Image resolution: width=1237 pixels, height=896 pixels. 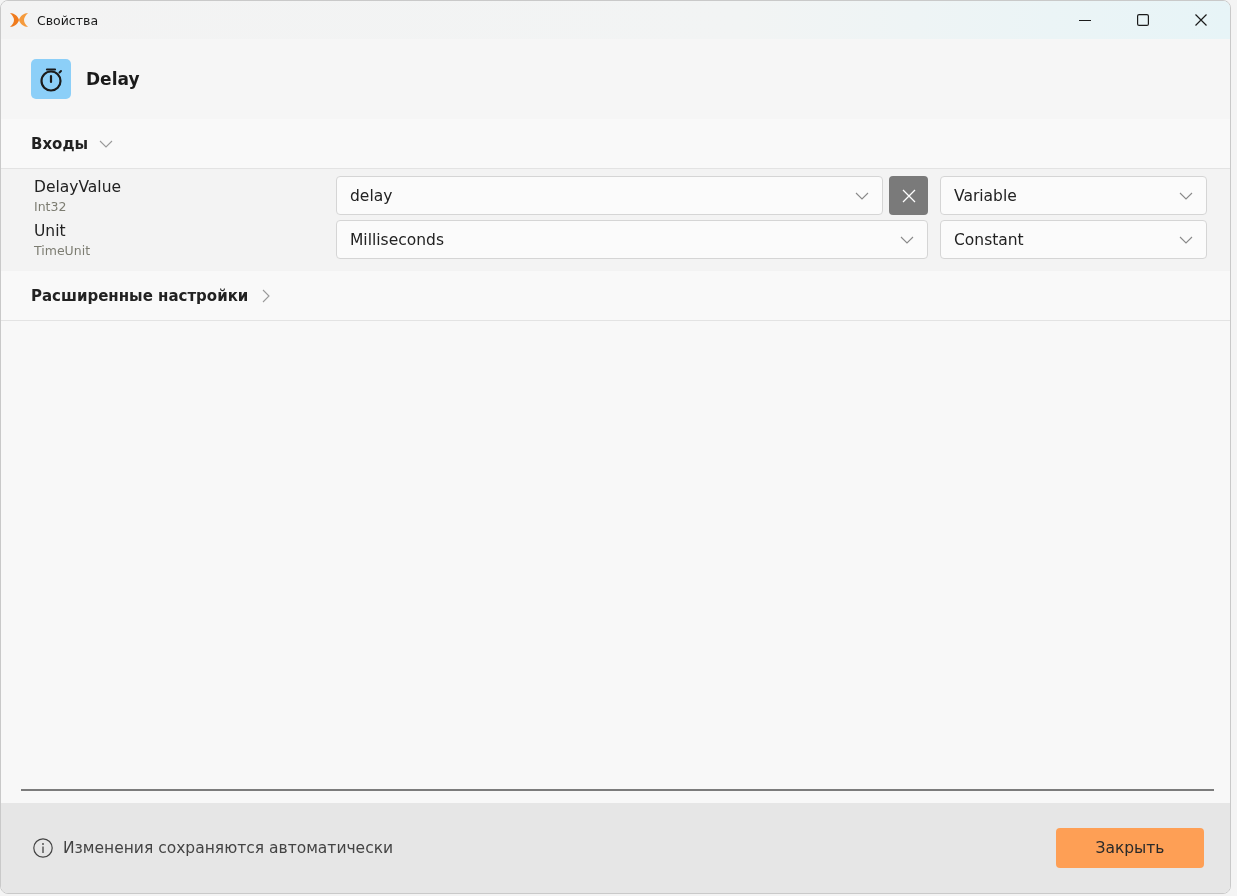 What do you see at coordinates (1073, 195) in the screenshot?
I see `mode-dropdown: Variable` at bounding box center [1073, 195].